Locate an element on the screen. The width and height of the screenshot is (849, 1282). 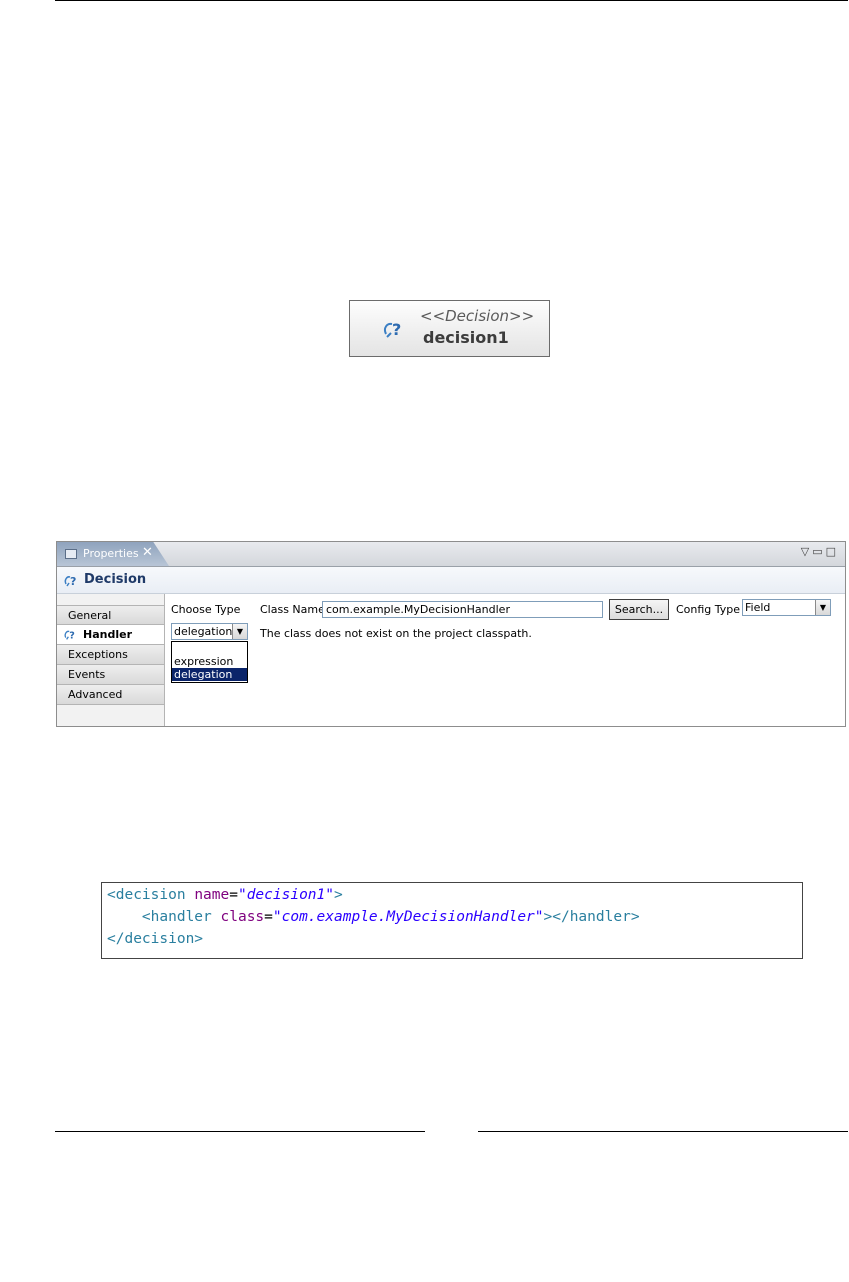
maximize-icon: □ is located at coordinates (832, 551).